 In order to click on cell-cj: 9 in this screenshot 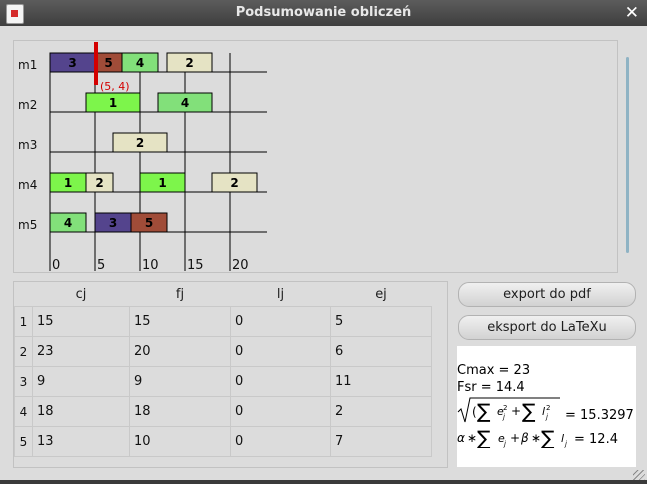, I will do `click(81, 381)`.